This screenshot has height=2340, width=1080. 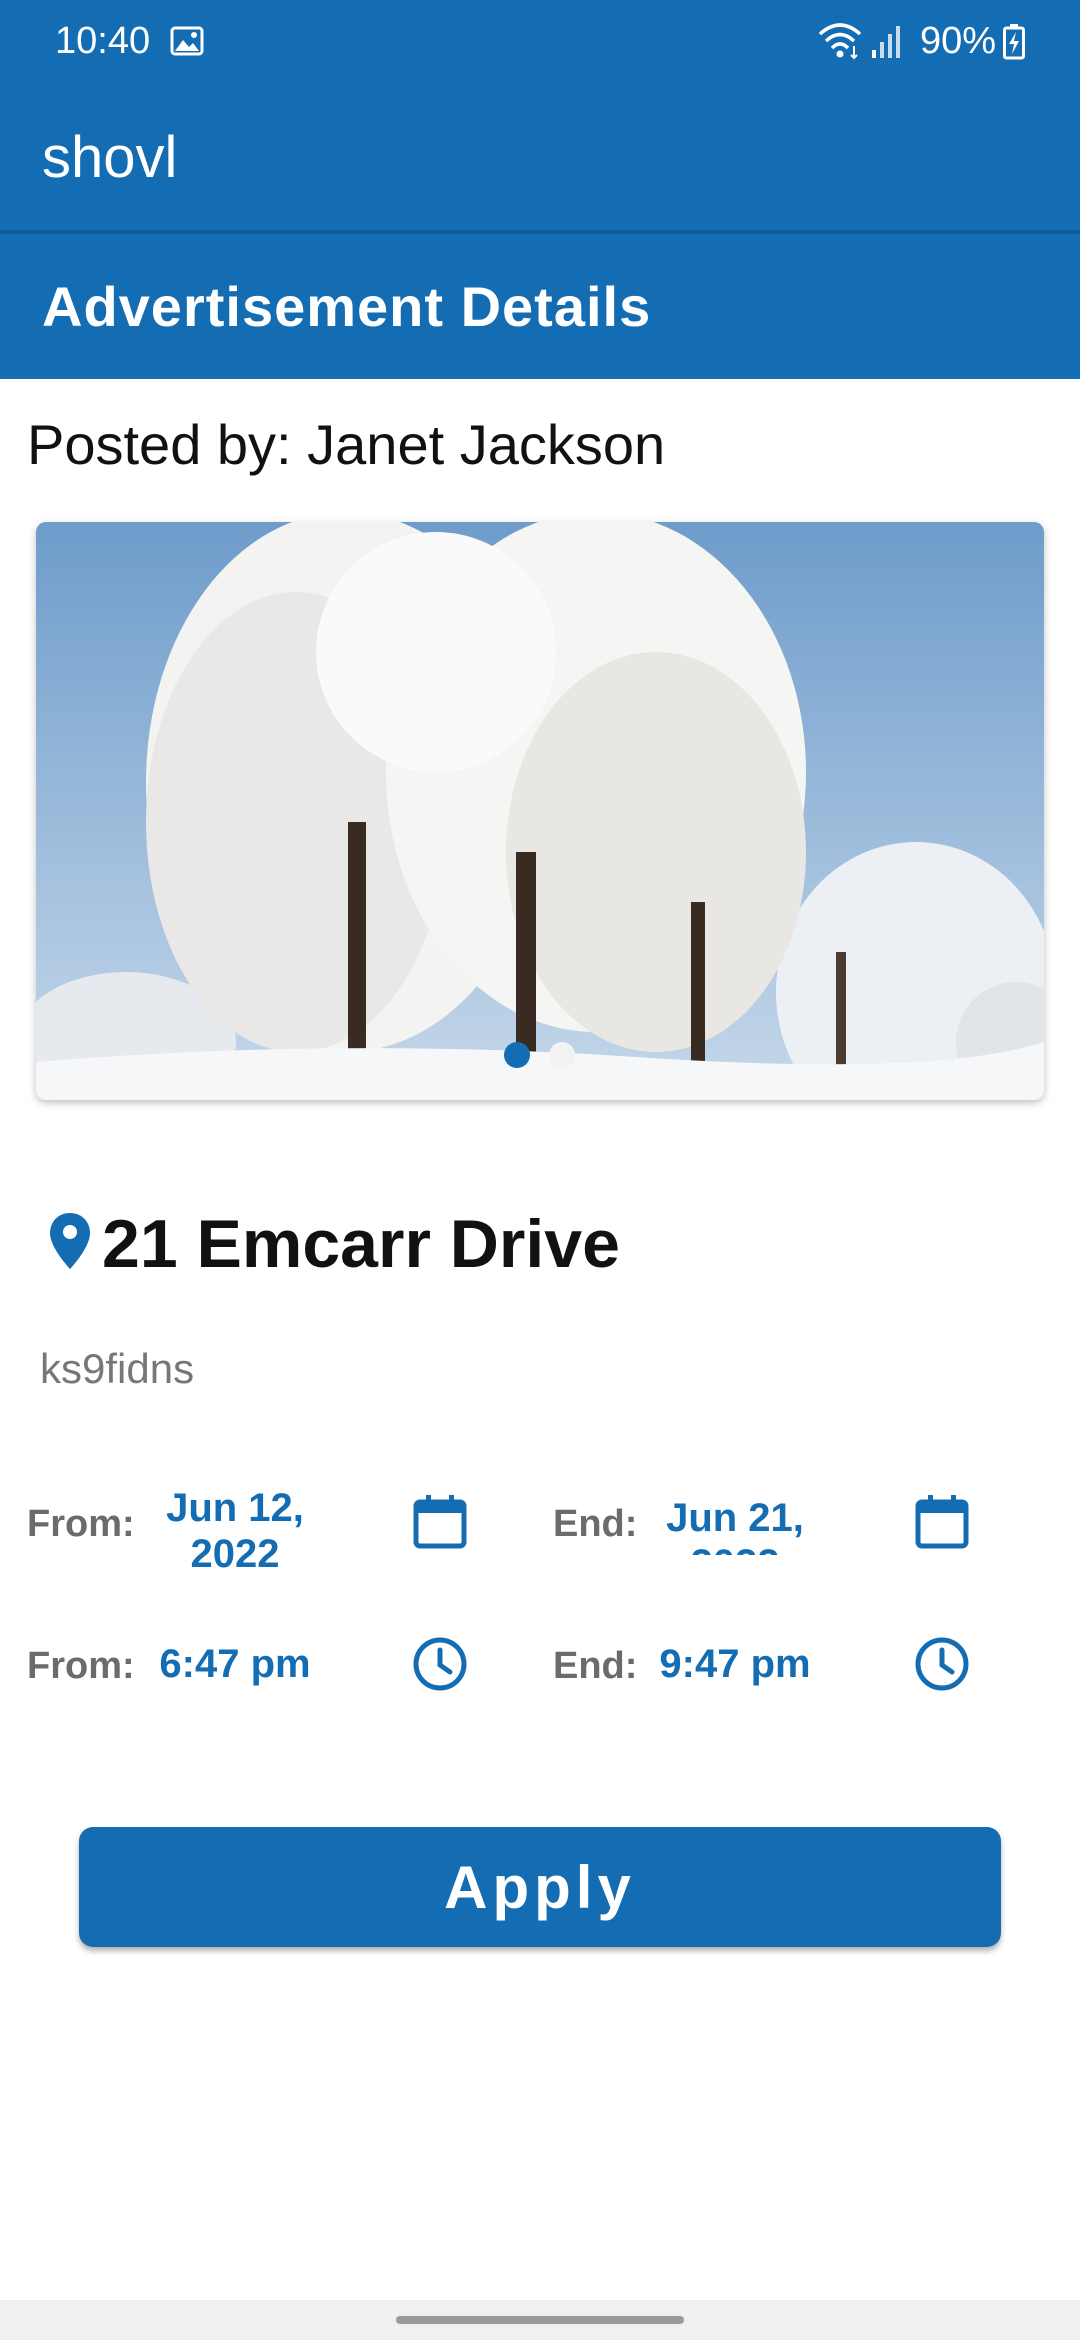 What do you see at coordinates (540, 159) in the screenshot?
I see `app-bar: shovl` at bounding box center [540, 159].